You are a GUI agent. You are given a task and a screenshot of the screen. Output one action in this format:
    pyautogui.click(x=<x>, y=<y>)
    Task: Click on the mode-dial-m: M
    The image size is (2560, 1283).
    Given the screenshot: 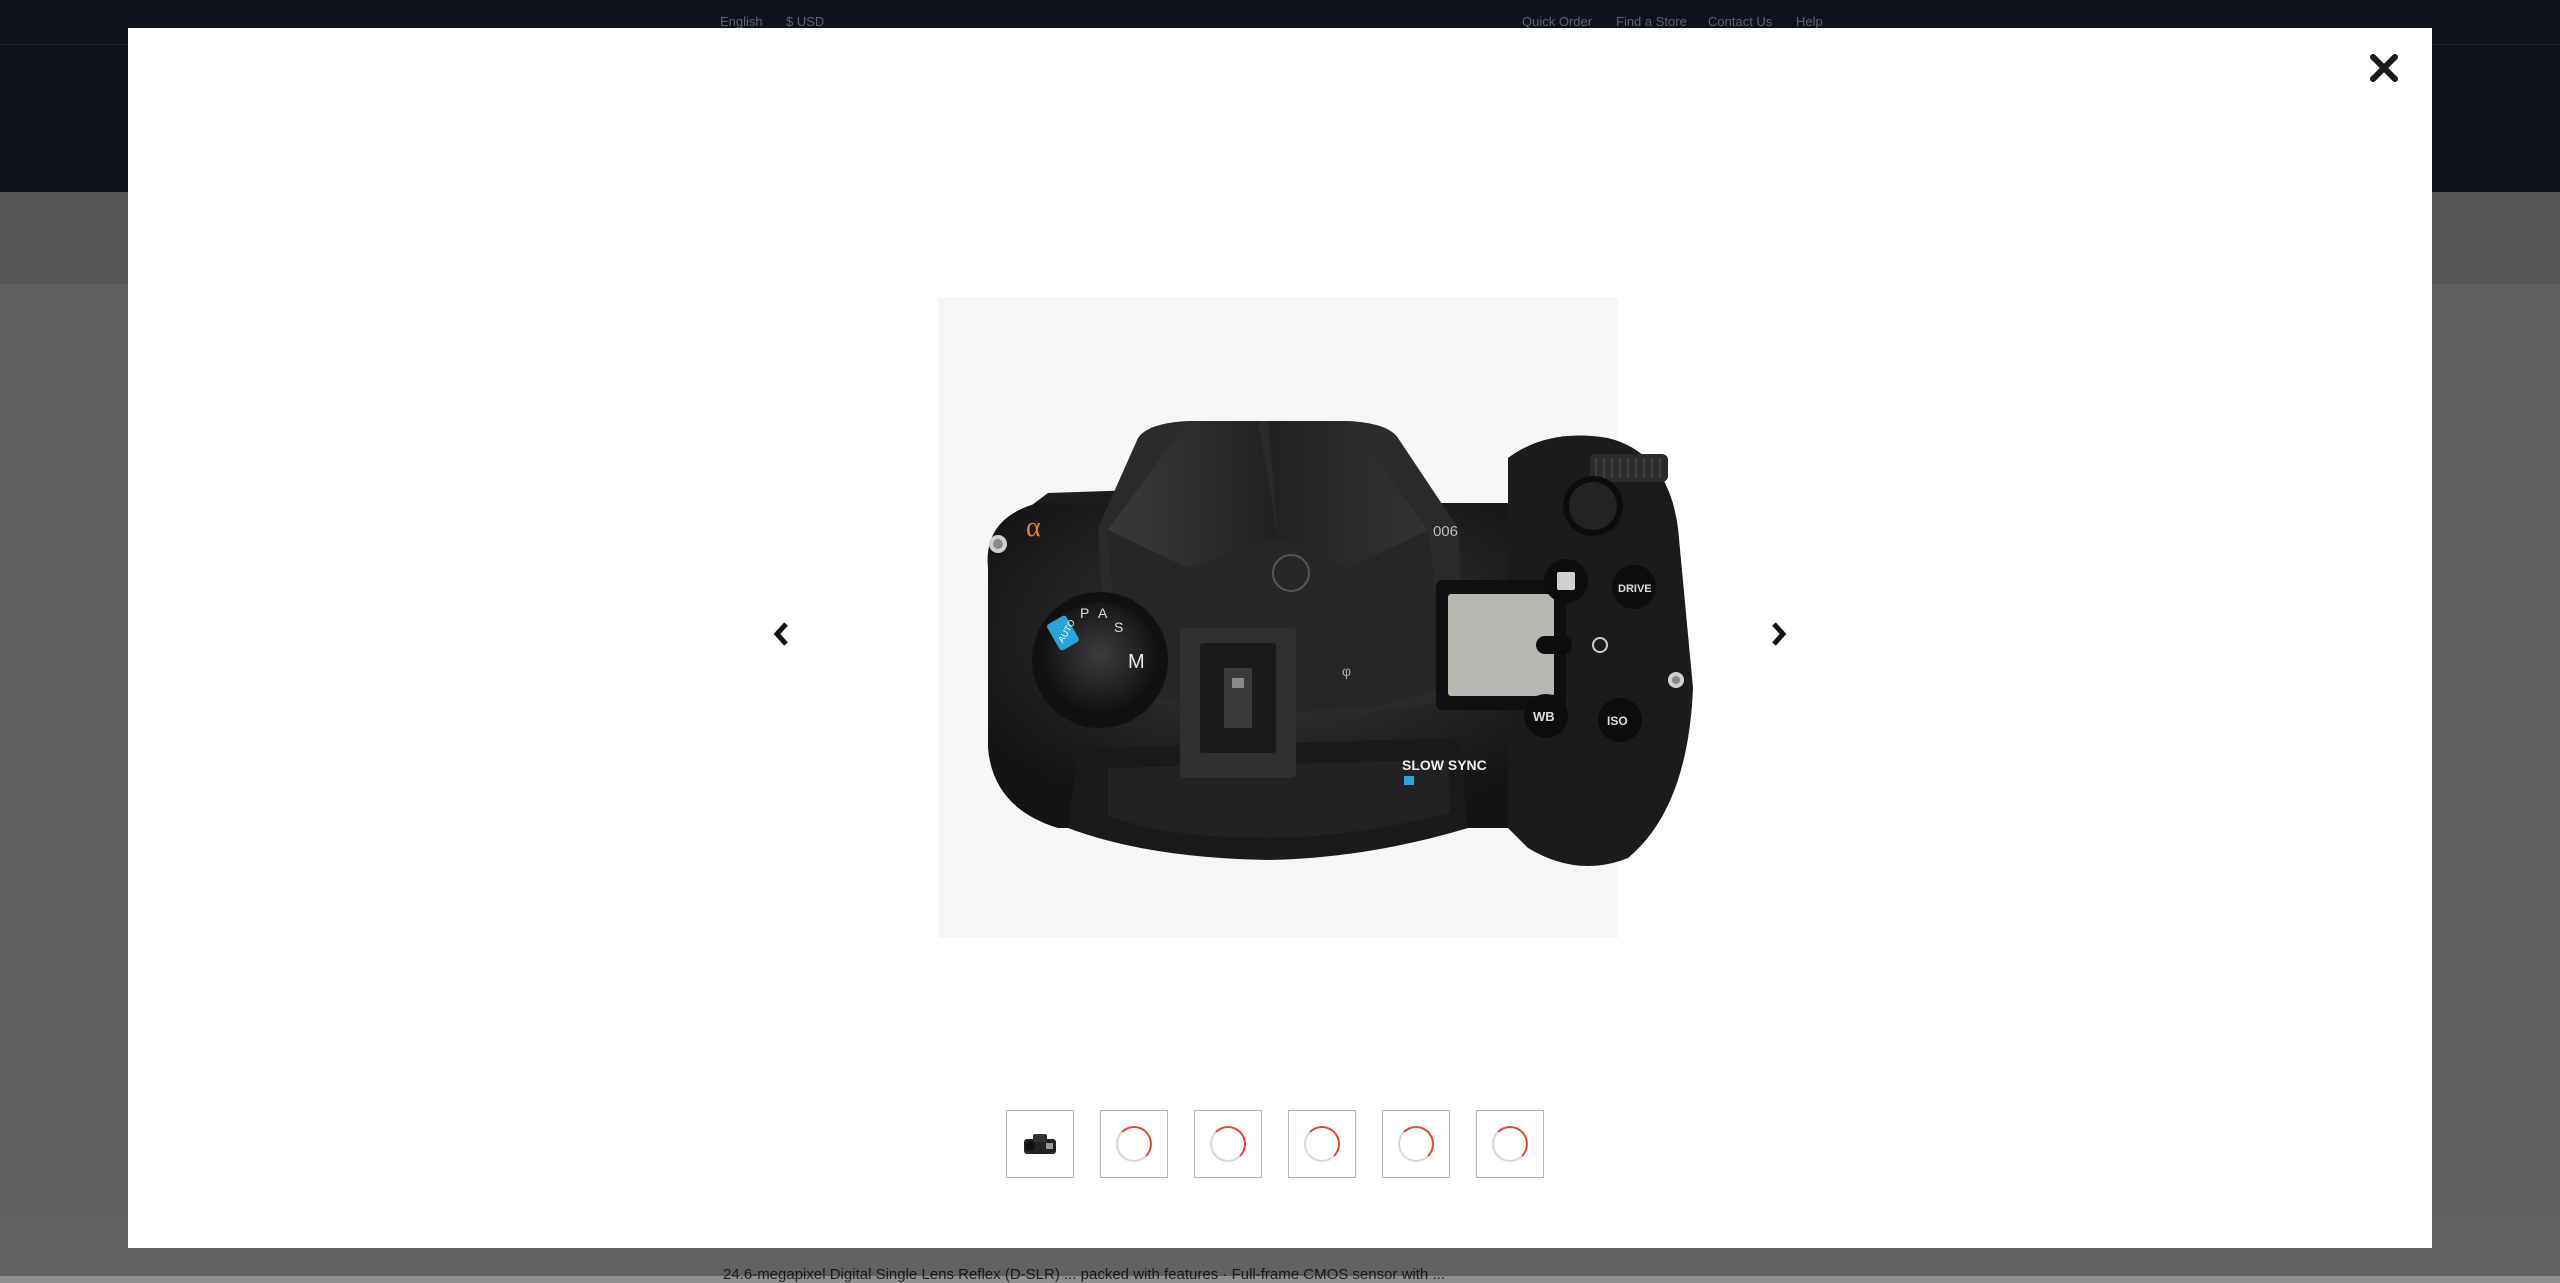 What is the action you would take?
    pyautogui.click(x=1136, y=662)
    